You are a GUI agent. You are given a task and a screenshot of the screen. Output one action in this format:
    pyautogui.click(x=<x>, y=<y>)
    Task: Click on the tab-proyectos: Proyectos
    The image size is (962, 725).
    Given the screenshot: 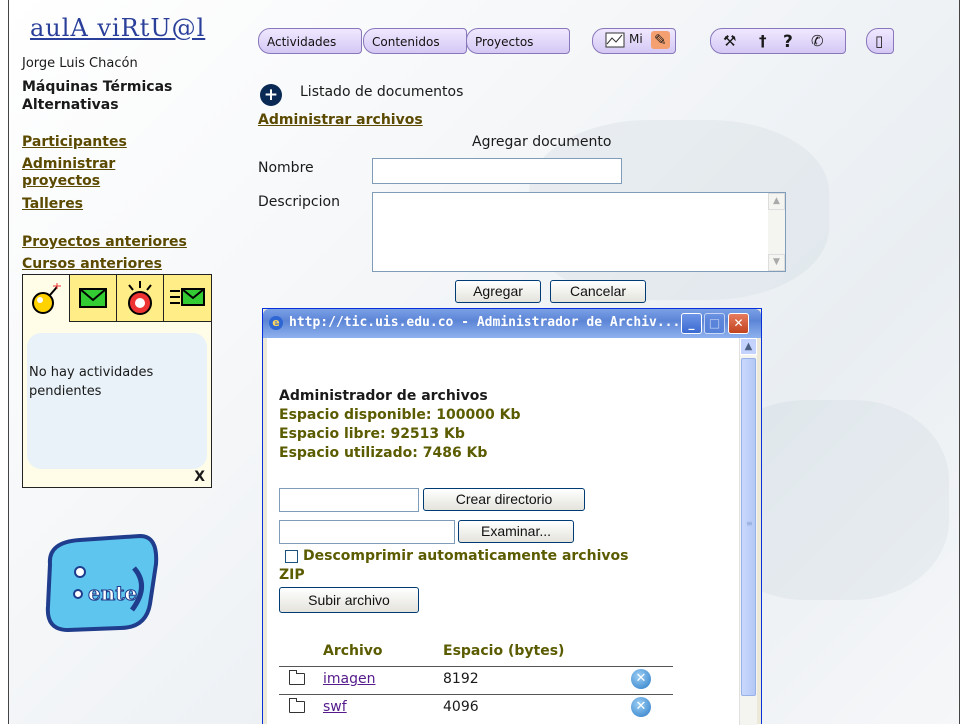 What is the action you would take?
    pyautogui.click(x=518, y=41)
    